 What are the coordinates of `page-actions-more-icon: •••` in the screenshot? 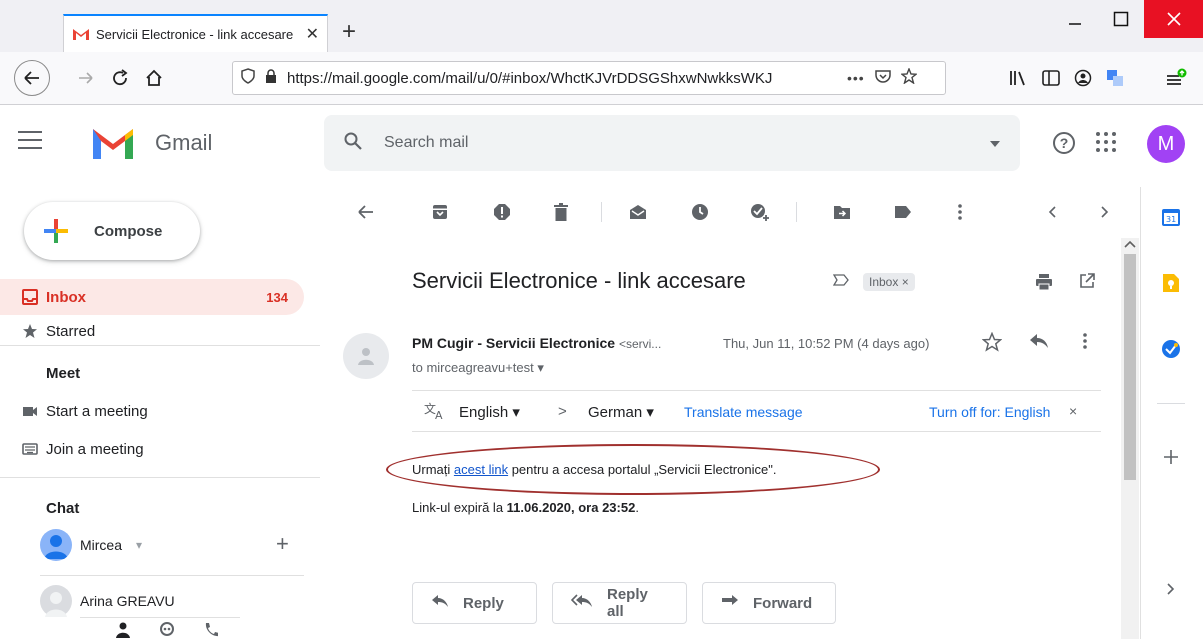 It's located at (856, 78).